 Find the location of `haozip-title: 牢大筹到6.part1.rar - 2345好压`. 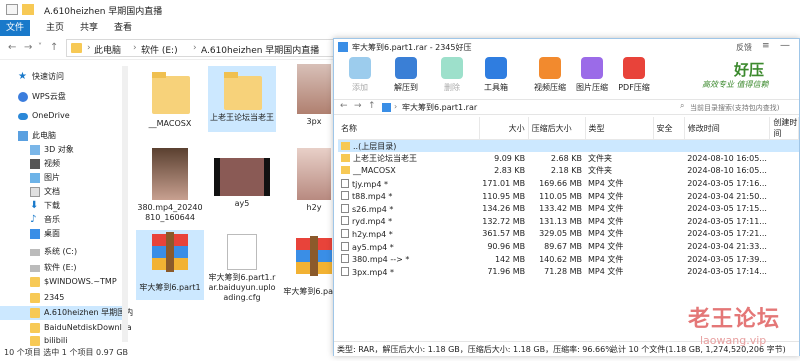

haozip-title: 牢大筹到6.part1.rar - 2345好压 is located at coordinates (412, 47).